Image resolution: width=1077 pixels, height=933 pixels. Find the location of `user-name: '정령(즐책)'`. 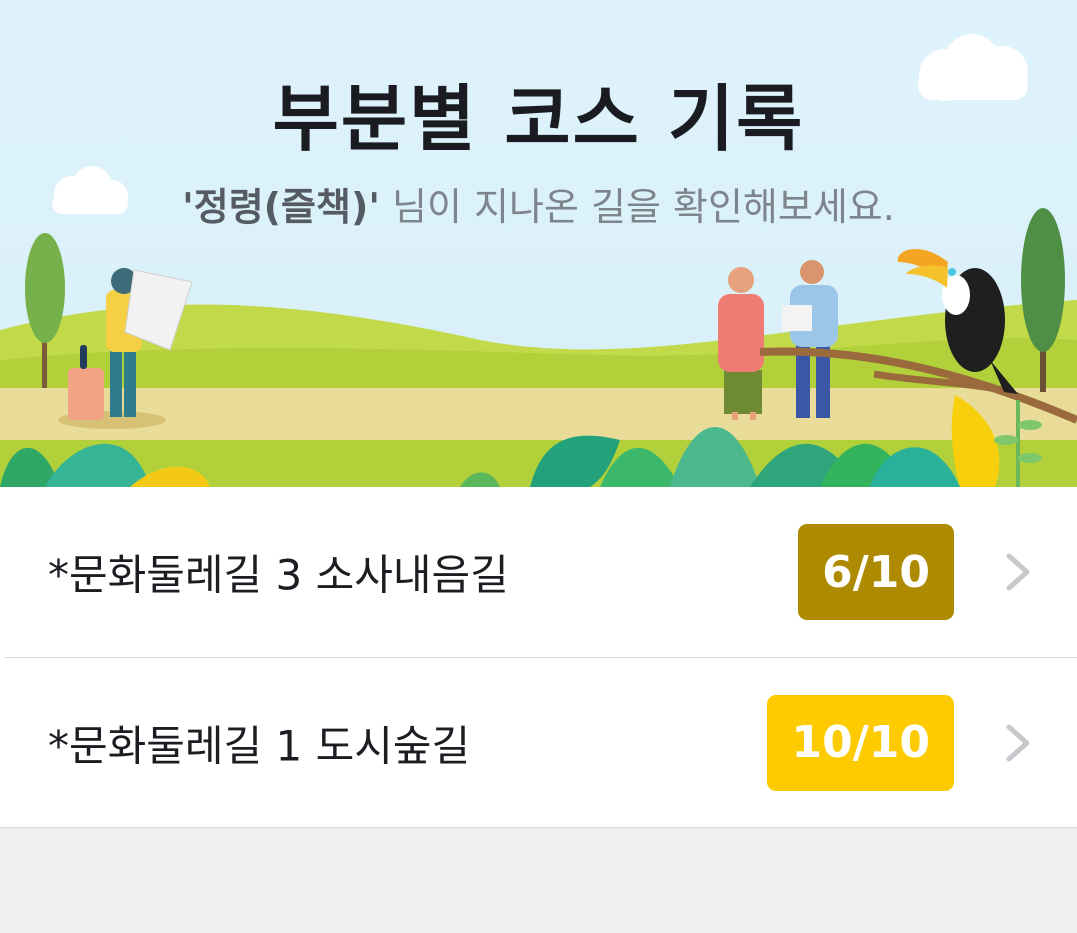

user-name: '정령(즐책)' is located at coordinates (281, 207).